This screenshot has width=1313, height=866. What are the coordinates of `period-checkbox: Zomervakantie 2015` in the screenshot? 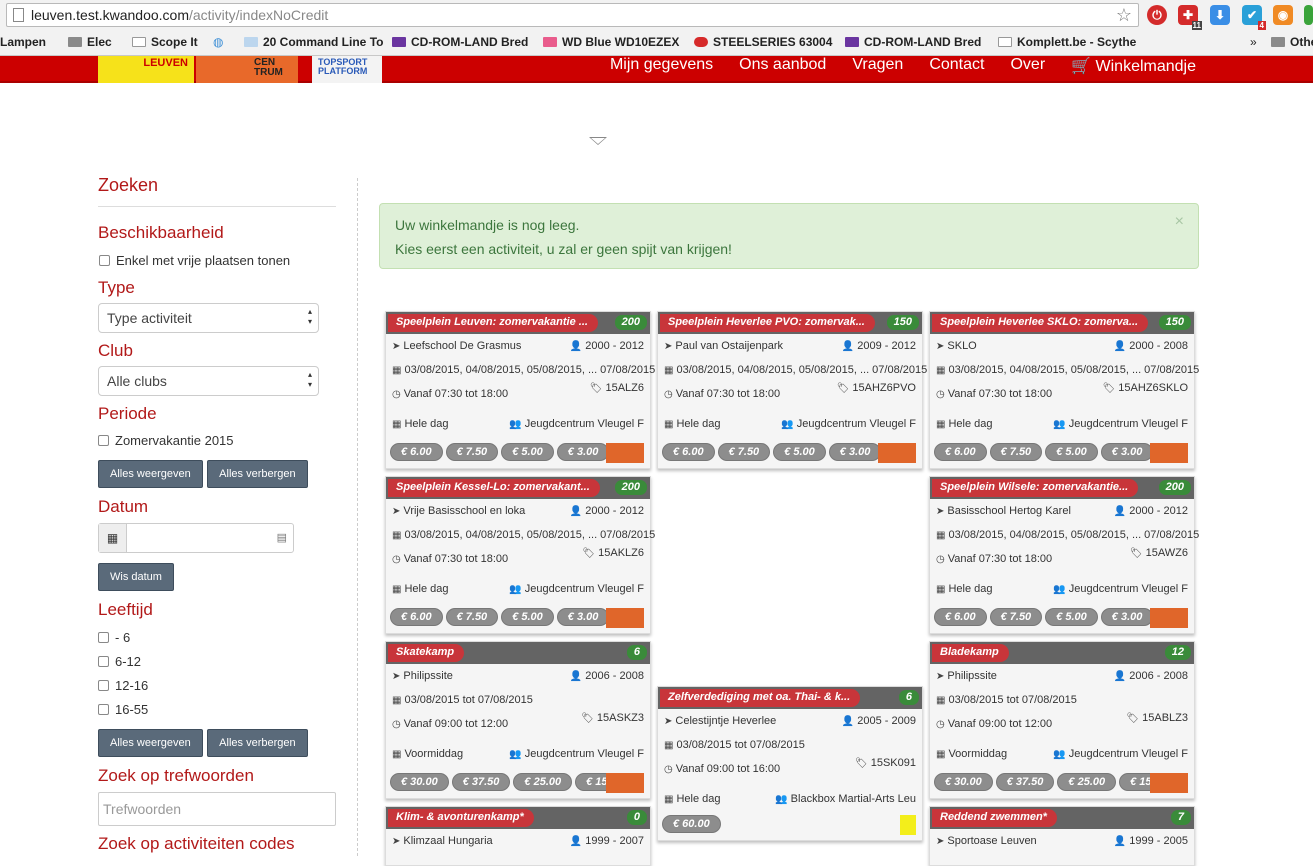 It's located at (217, 440).